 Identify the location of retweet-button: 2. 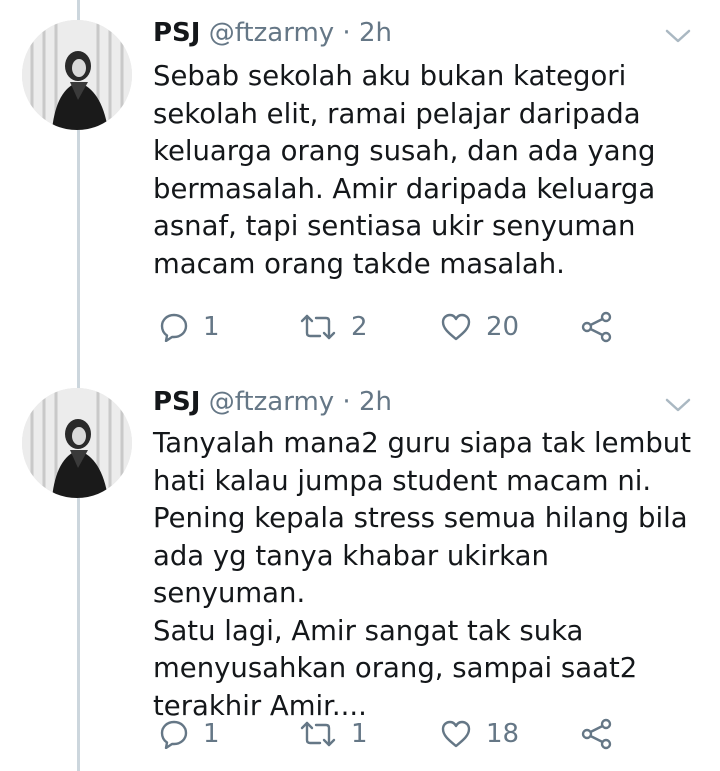
(333, 327).